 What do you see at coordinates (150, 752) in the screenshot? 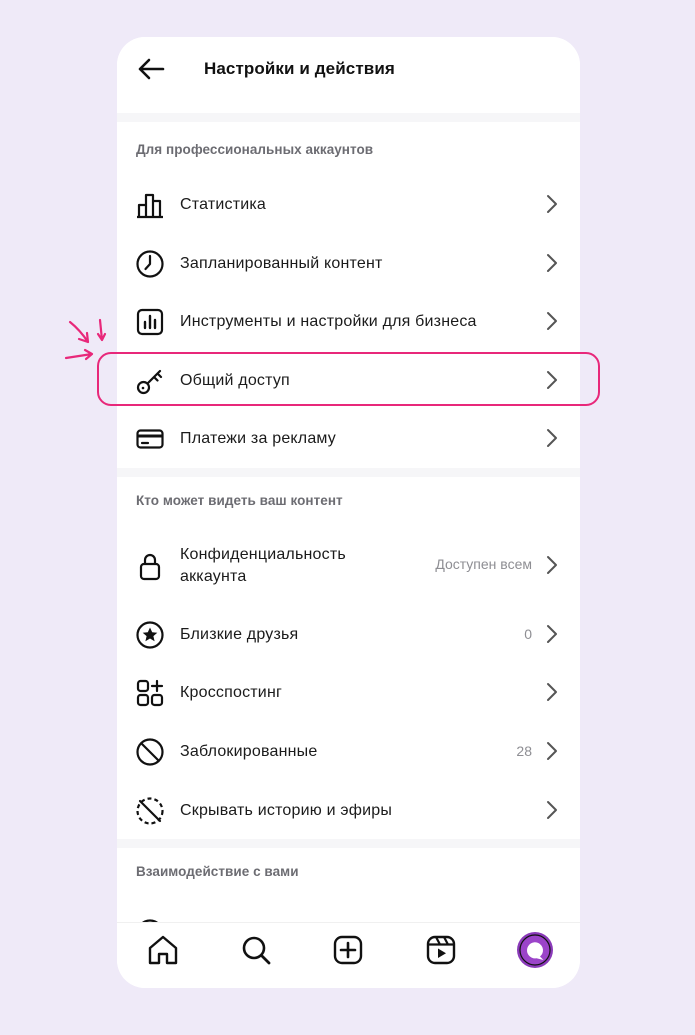
I see `blocked-icon` at bounding box center [150, 752].